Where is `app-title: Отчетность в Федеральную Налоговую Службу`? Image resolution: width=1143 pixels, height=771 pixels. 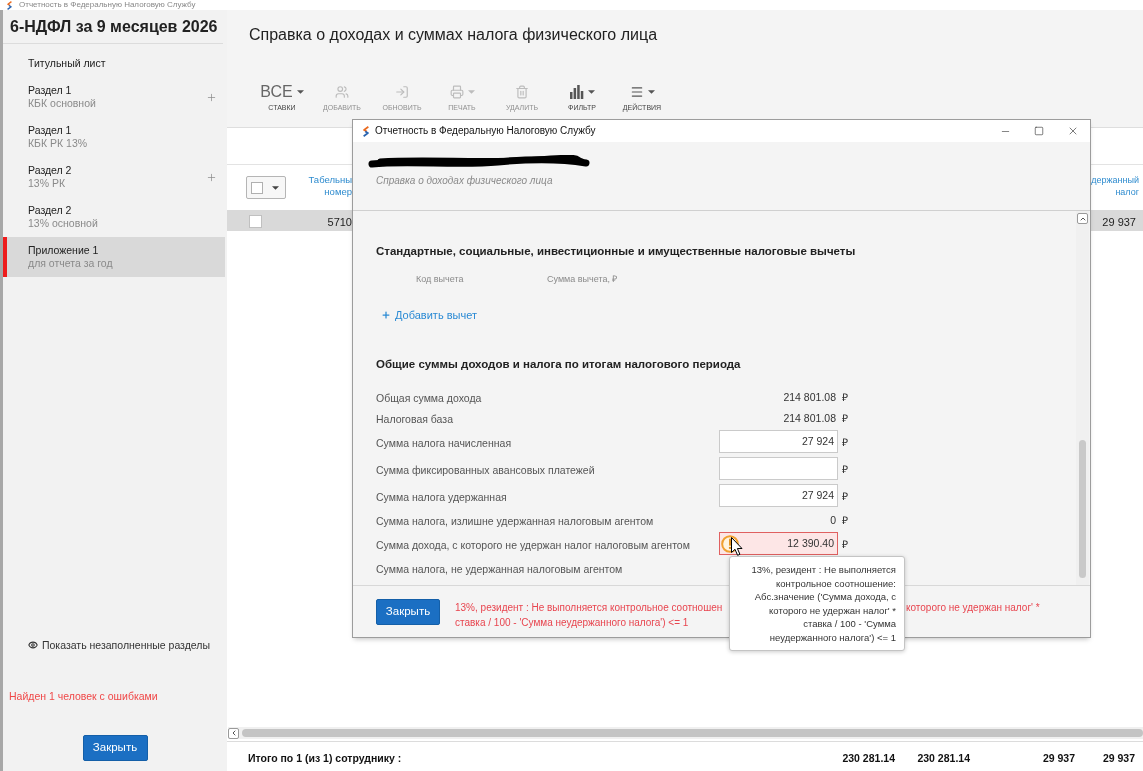 app-title: Отчетность в Федеральную Налоговую Службу is located at coordinates (107, 5).